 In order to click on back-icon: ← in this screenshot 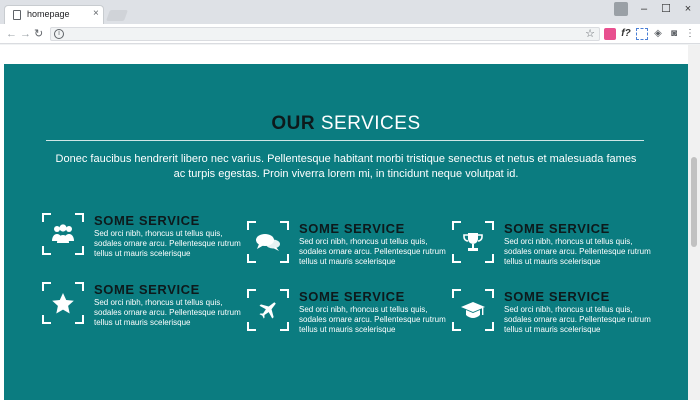, I will do `click(11, 34)`.